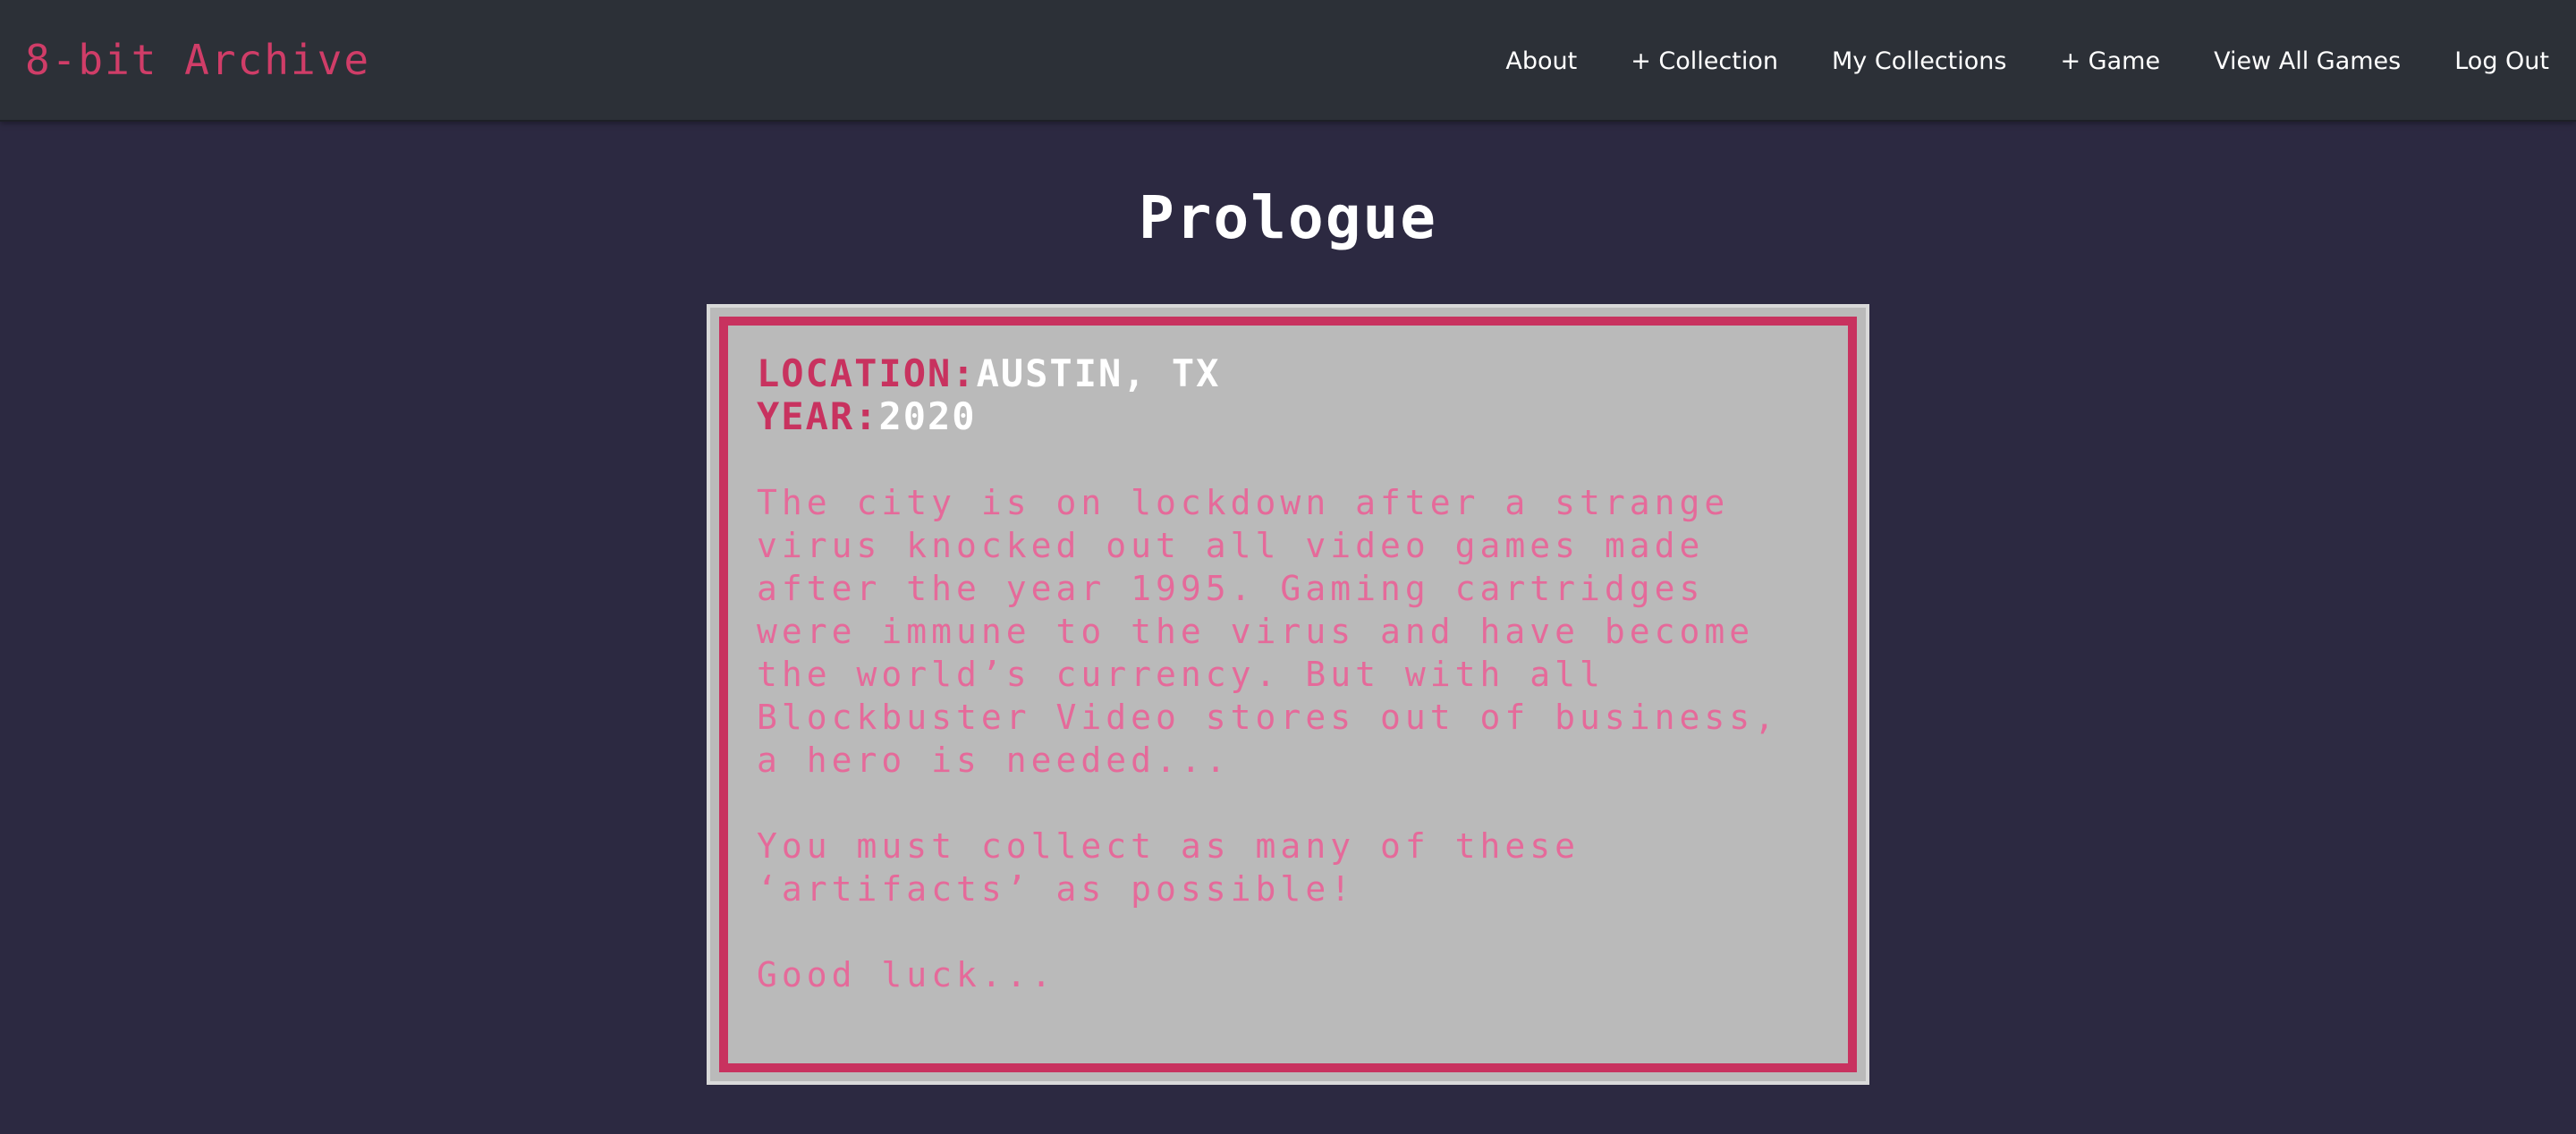  I want to click on nav-link-about: About, so click(1541, 61).